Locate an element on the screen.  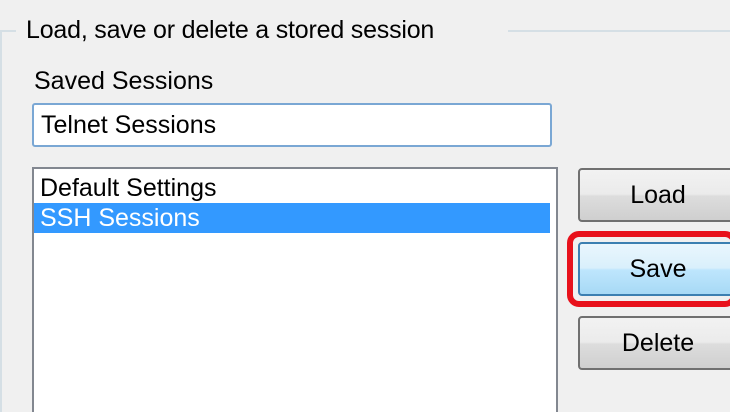
saved-session-name-input is located at coordinates (292, 125).